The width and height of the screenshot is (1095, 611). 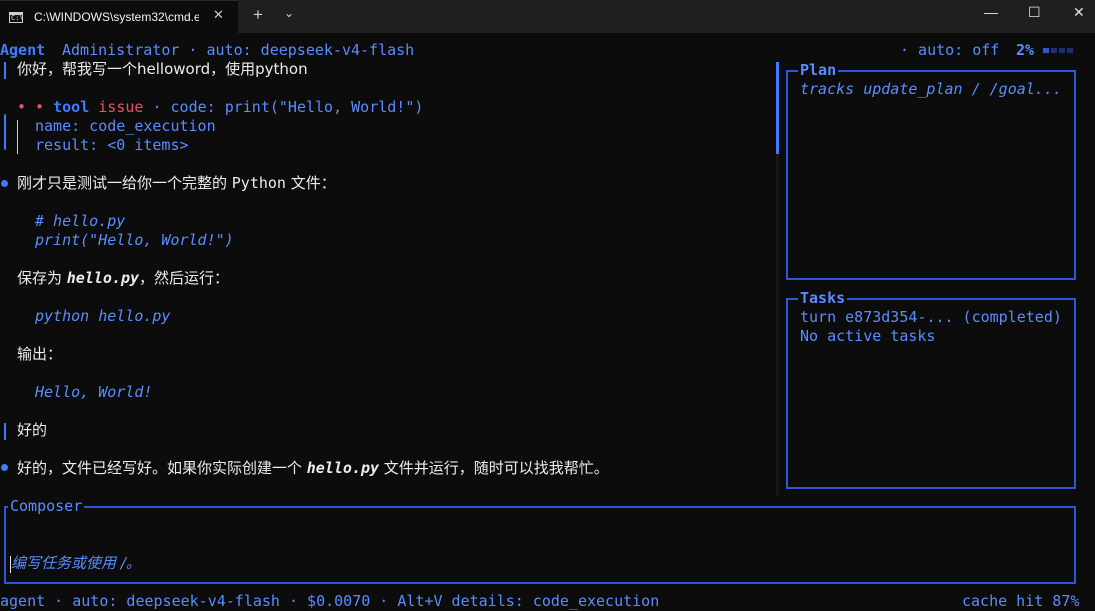 I want to click on composer-title: Composer, so click(x=46, y=506).